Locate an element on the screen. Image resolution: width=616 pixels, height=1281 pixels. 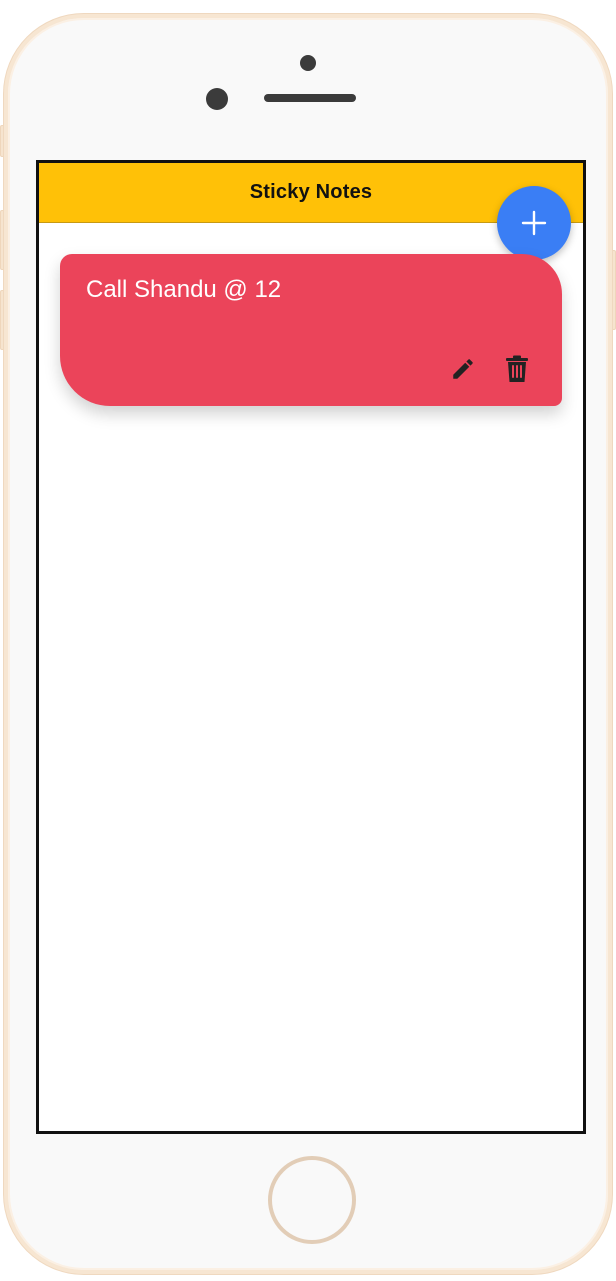
trash-icon is located at coordinates (517, 368).